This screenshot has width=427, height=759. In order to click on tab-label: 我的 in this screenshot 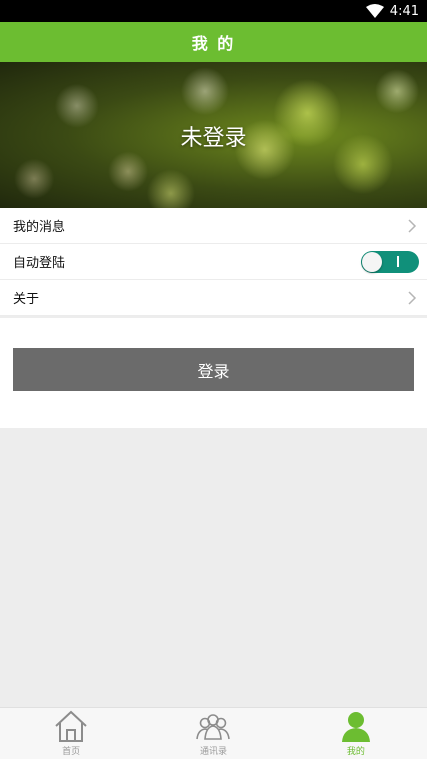, I will do `click(355, 752)`.